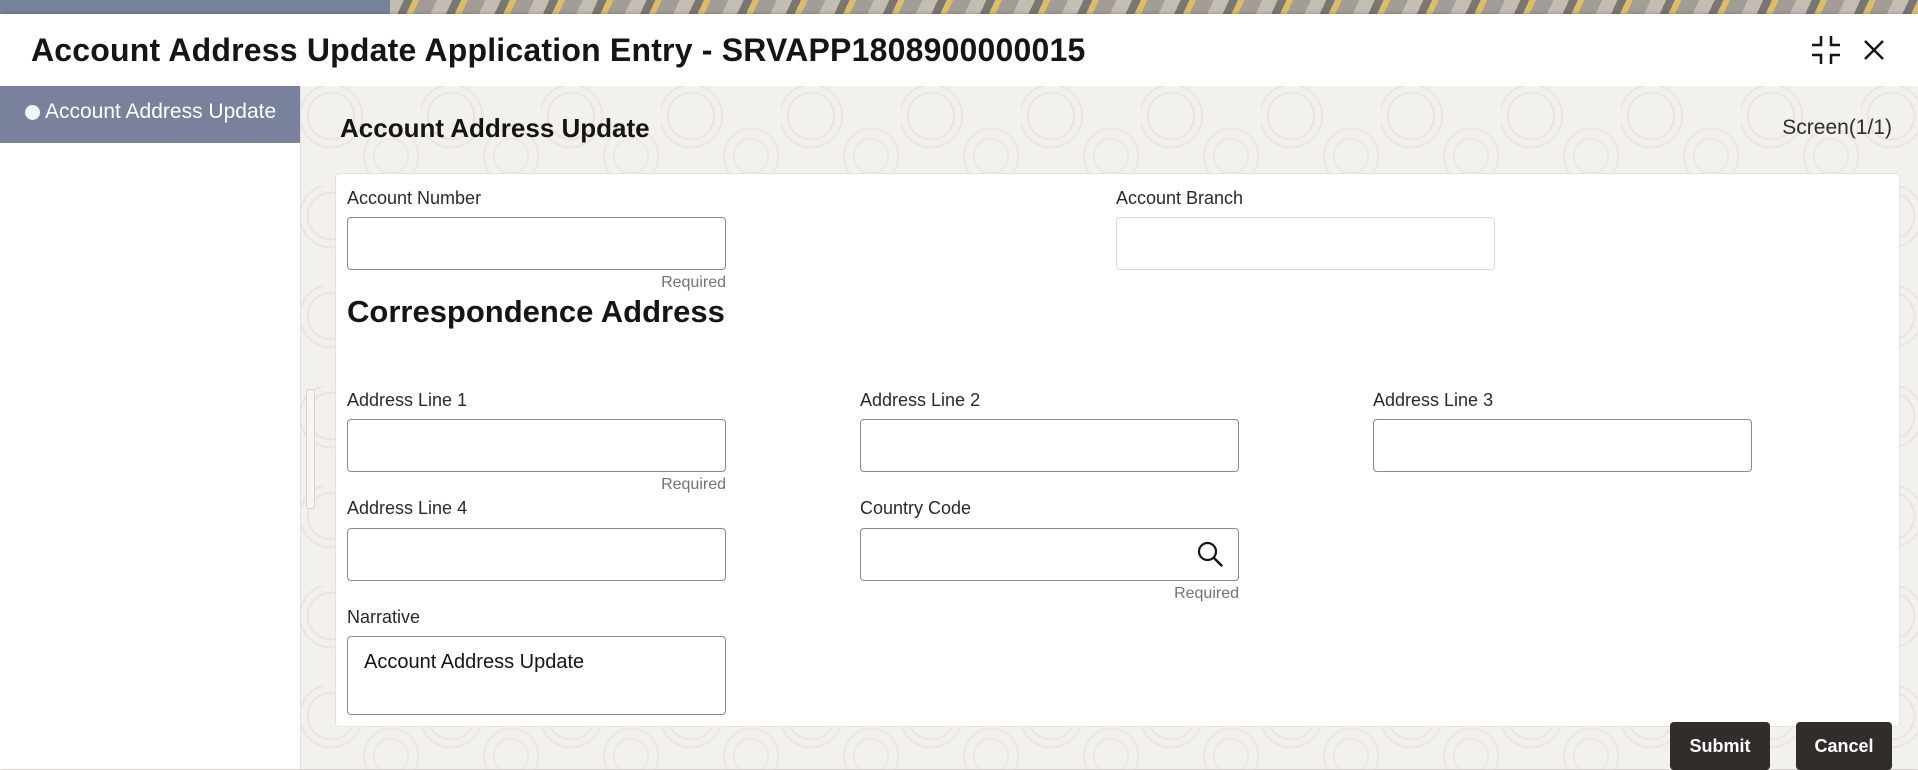  I want to click on address-line-1-label: Address Line 1, so click(407, 400).